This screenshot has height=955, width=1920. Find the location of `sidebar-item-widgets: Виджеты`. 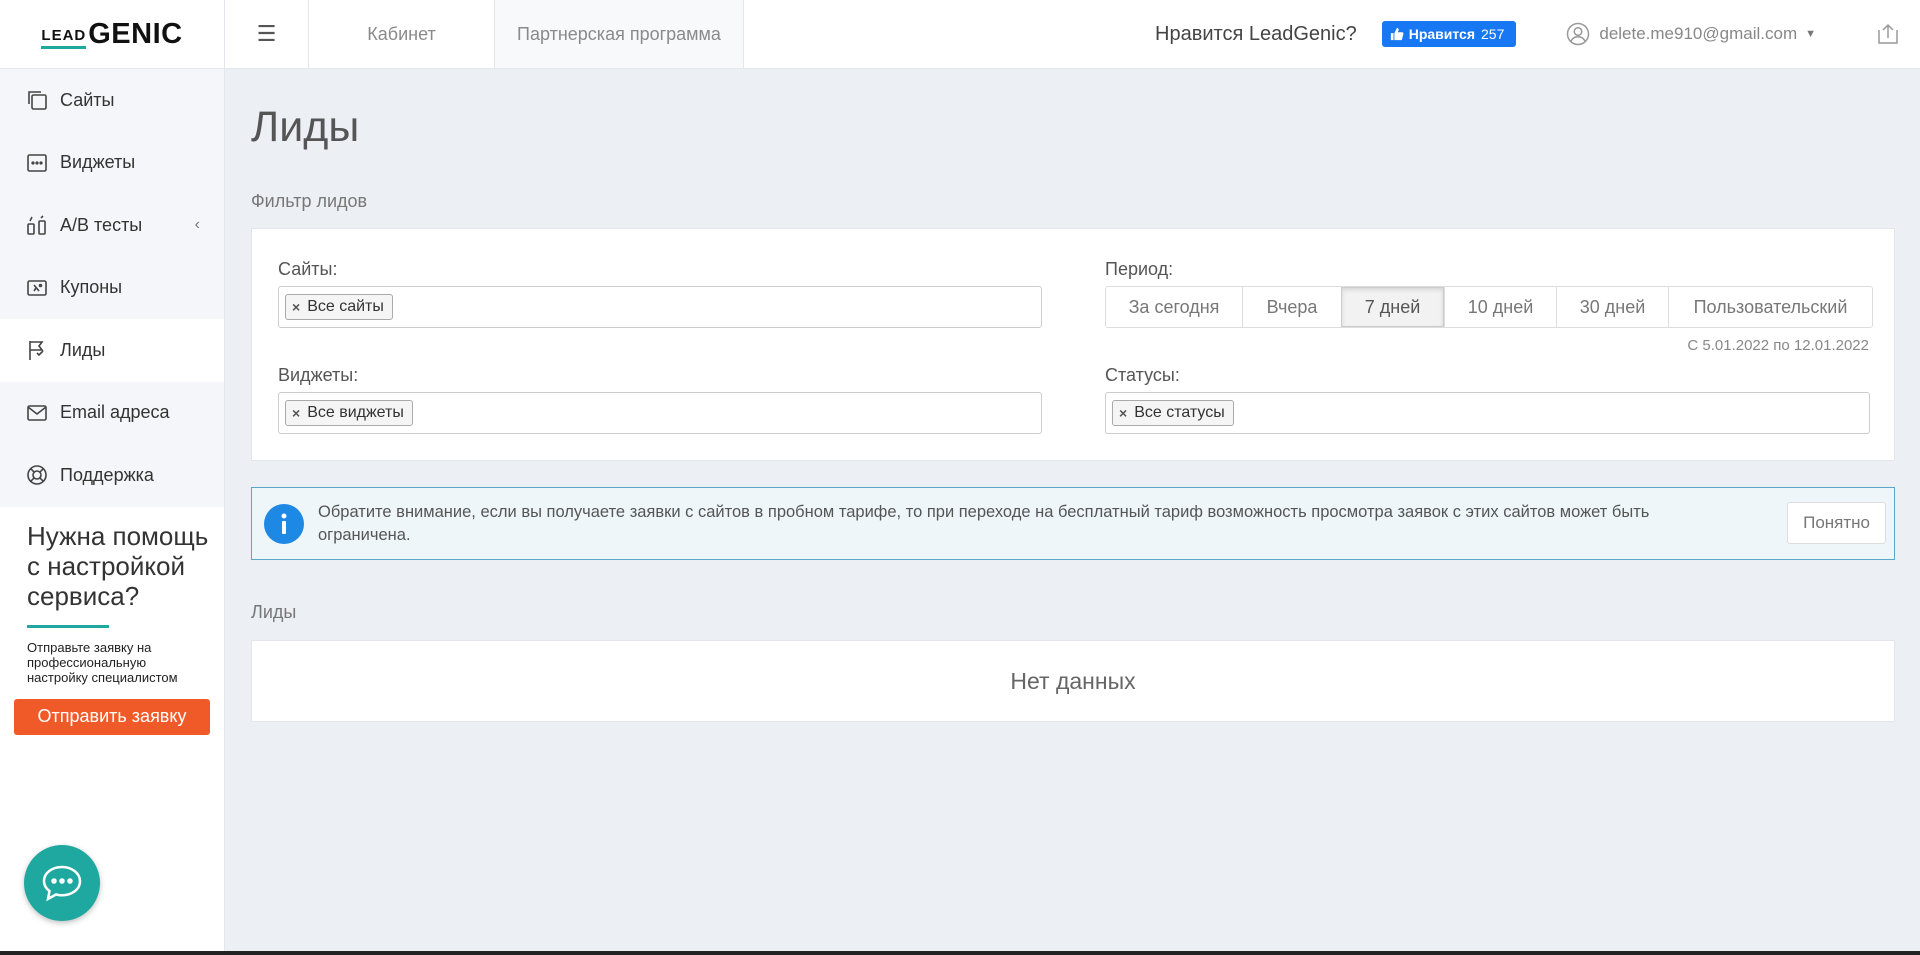

sidebar-item-widgets: Виджеты is located at coordinates (112, 162).